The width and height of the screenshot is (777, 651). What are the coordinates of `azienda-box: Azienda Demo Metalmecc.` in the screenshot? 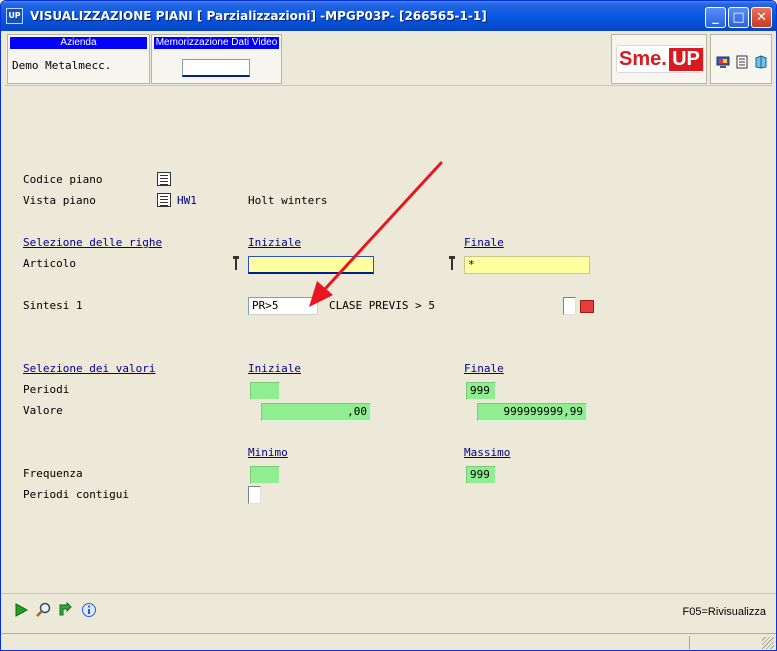 It's located at (78, 59).